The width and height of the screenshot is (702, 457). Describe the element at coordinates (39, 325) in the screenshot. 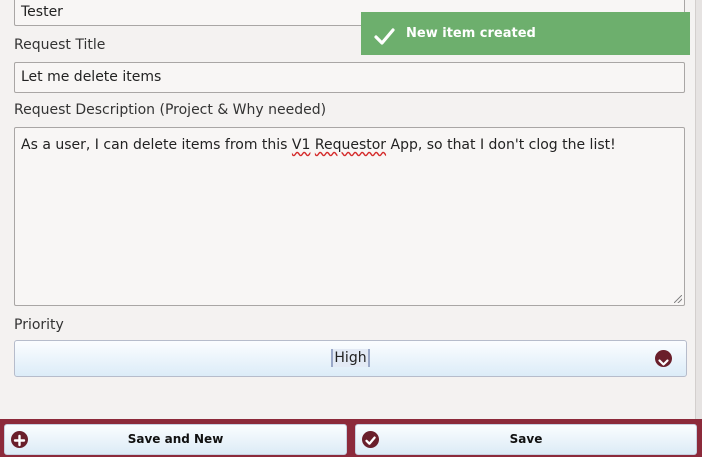

I see `priority-label: Priority` at that location.